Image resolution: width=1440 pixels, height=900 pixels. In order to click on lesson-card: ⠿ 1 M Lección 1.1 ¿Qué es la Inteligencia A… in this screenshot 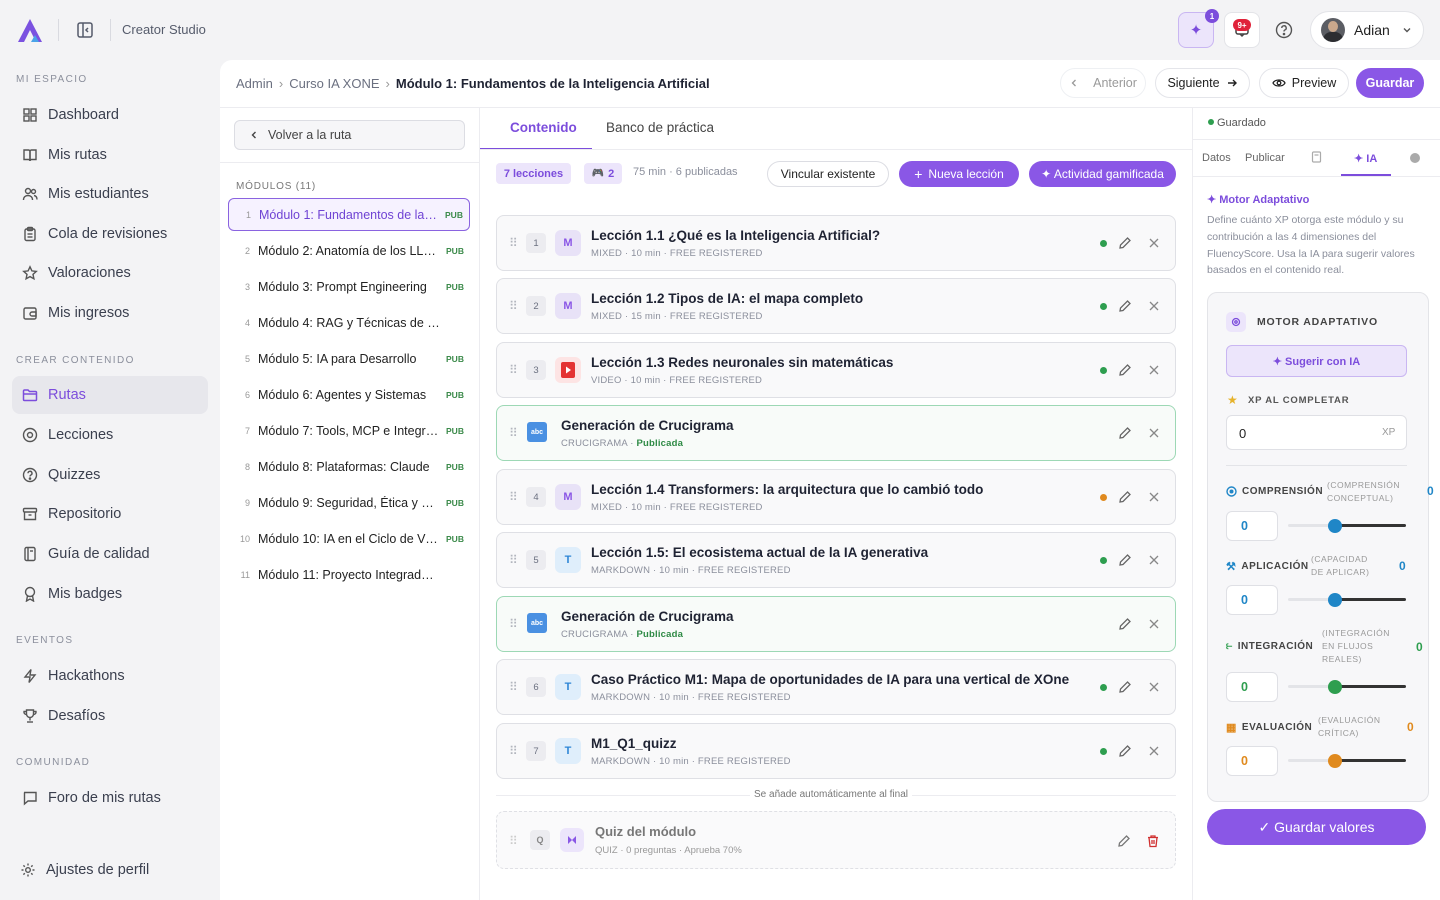, I will do `click(836, 243)`.